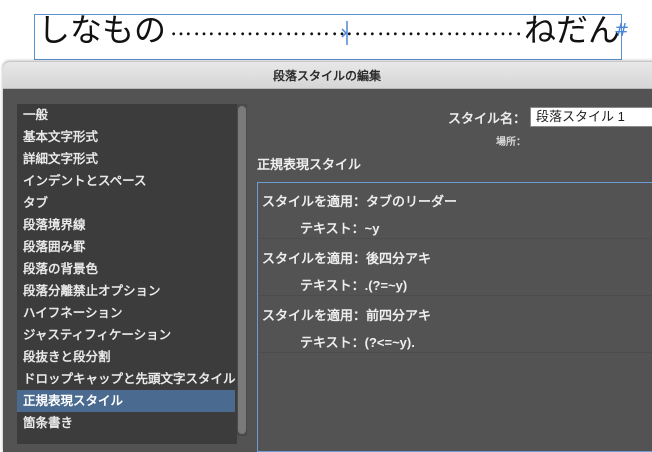 The image size is (652, 452). What do you see at coordinates (126, 115) in the screenshot?
I see `sidebar-item: 一般` at bounding box center [126, 115].